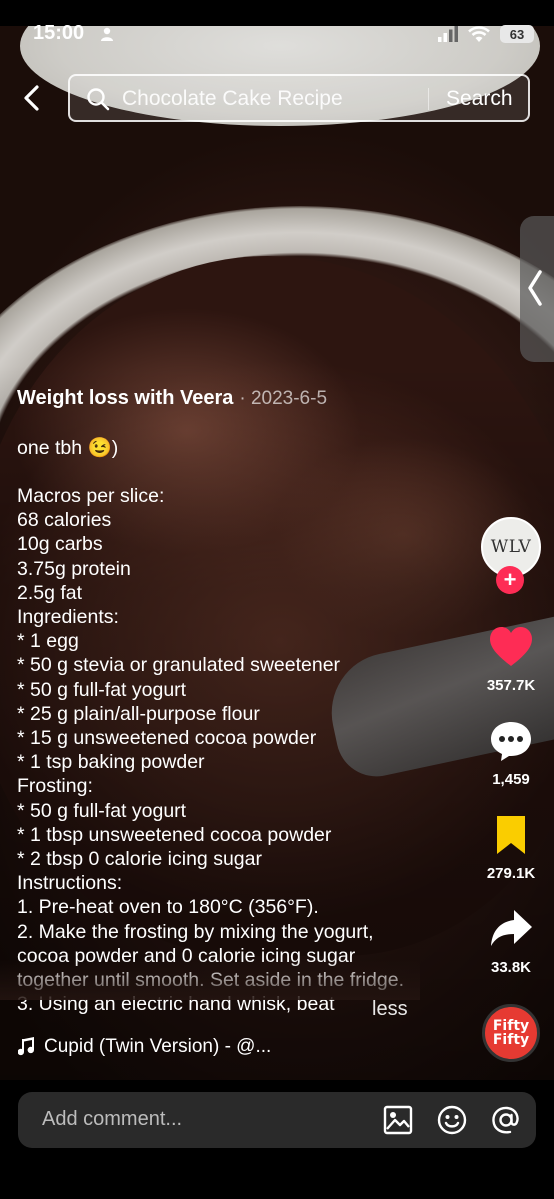 This screenshot has width=554, height=1199. I want to click on save-button: 279.1K, so click(511, 848).